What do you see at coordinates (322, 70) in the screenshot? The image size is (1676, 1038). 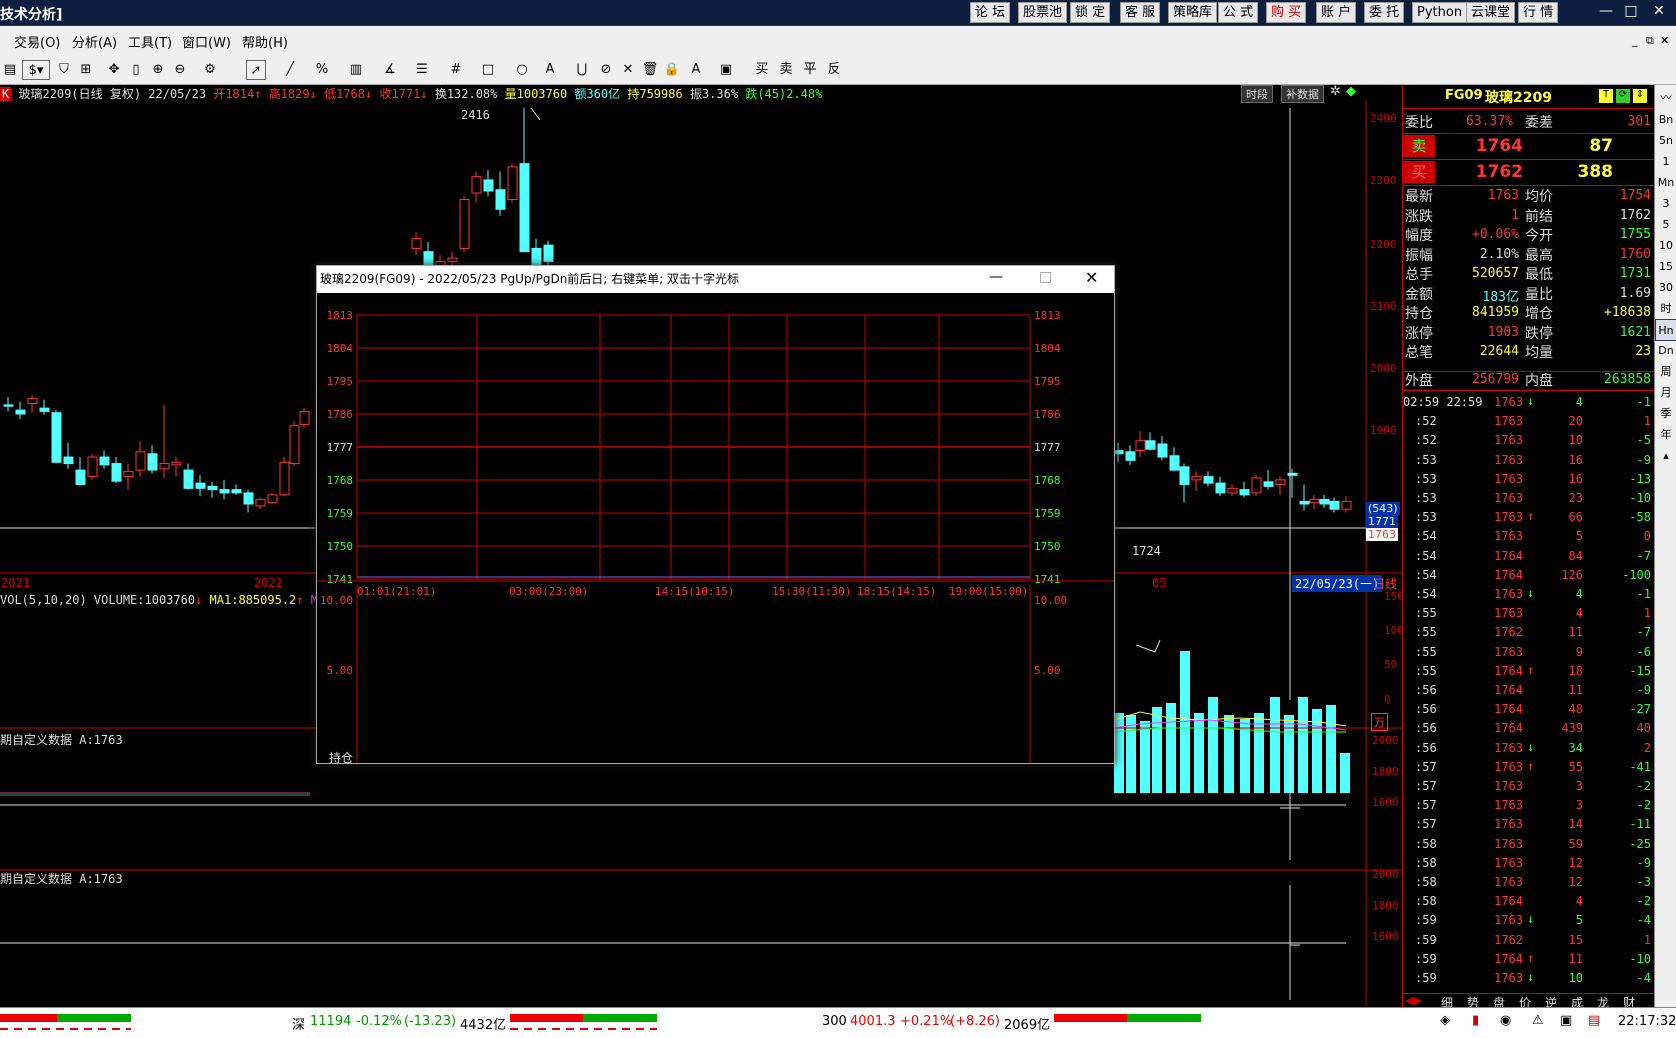 I see `percent-tool-icon: %` at bounding box center [322, 70].